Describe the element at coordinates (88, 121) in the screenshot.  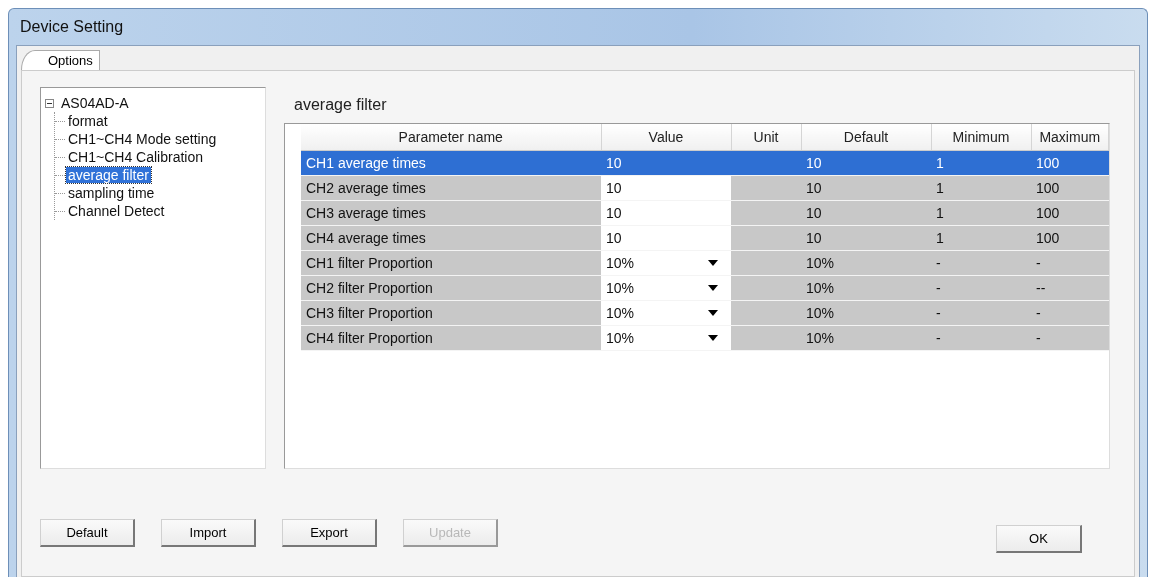
I see `tree-item: format` at that location.